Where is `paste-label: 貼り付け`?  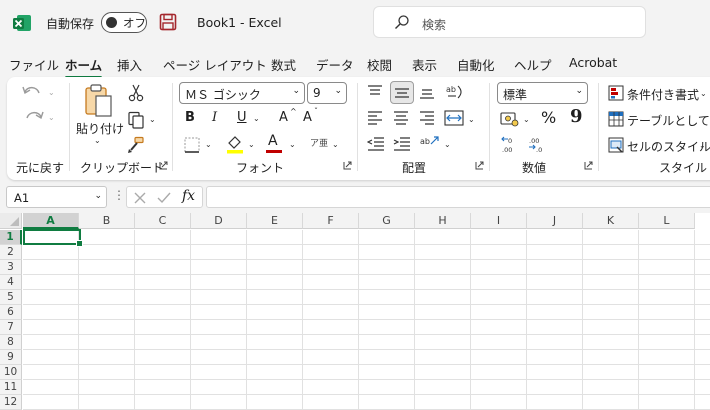 paste-label: 貼り付け is located at coordinates (100, 128).